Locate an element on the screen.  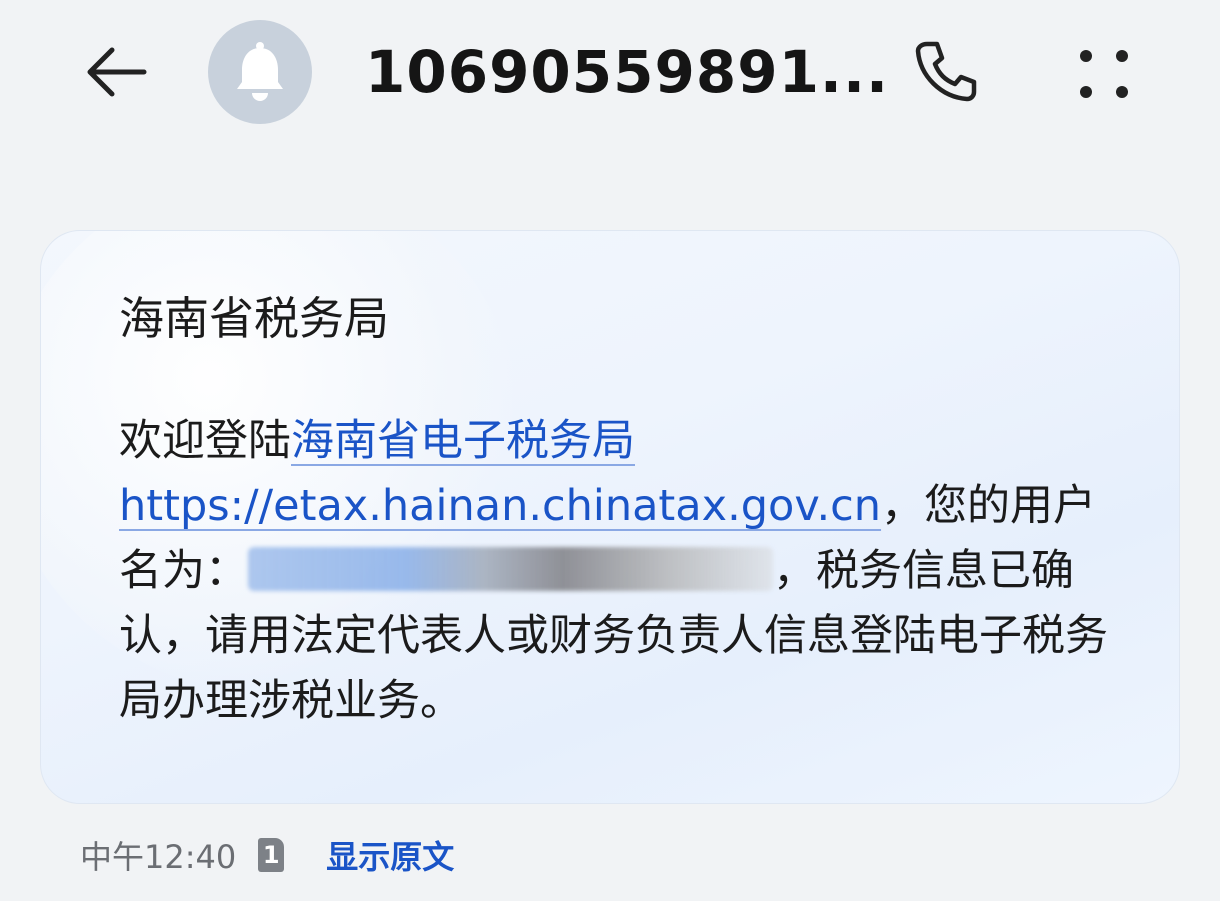
message-footer: 中午12:40 1 显示原文 is located at coordinates (267, 855).